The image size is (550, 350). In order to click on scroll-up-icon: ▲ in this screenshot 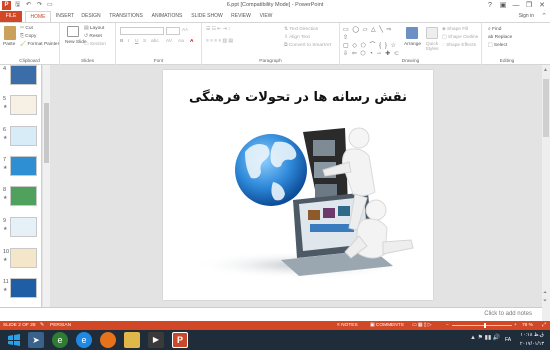, I will do `click(545, 70)`.